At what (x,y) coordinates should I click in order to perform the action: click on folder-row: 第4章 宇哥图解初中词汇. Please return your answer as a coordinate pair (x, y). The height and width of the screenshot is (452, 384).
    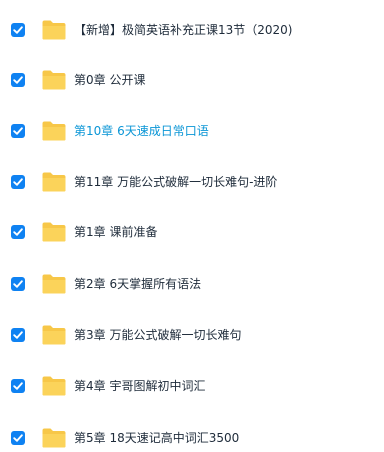
    Looking at the image, I should click on (192, 386).